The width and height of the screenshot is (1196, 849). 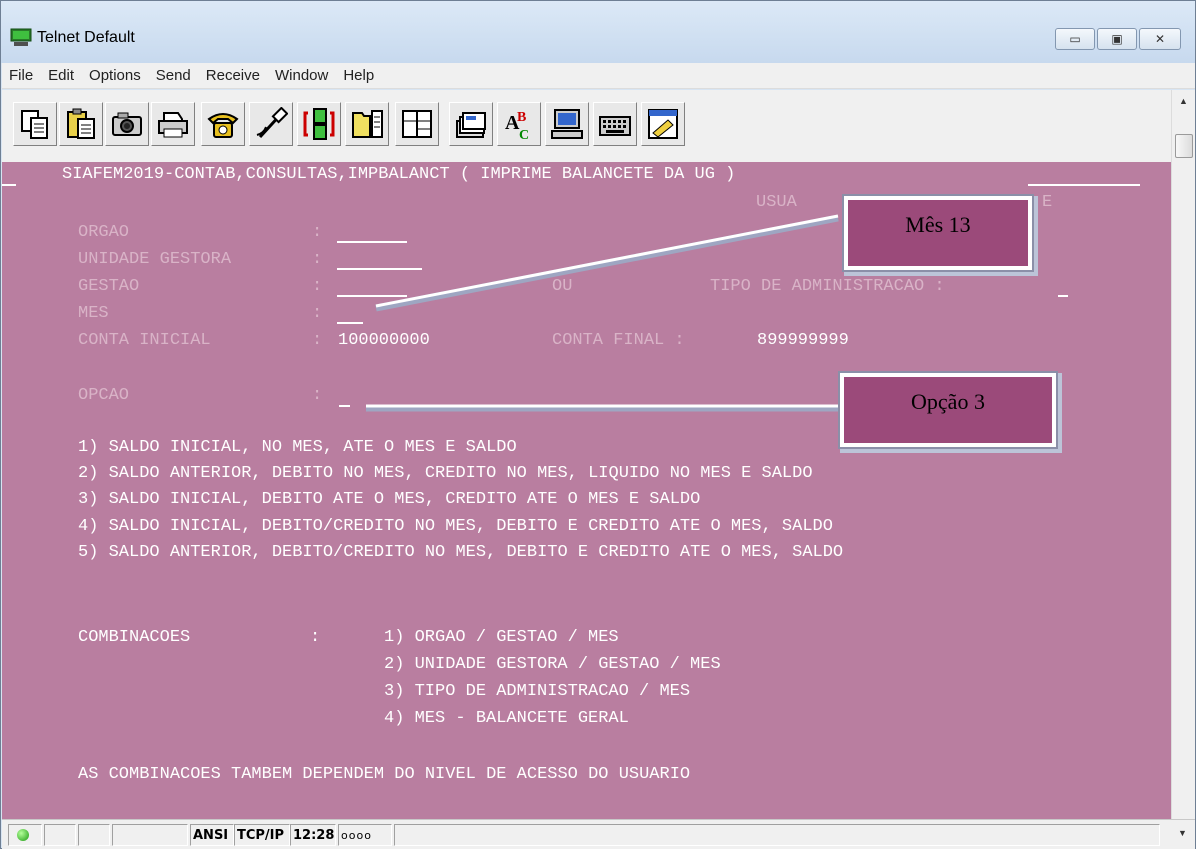 What do you see at coordinates (223, 124) in the screenshot?
I see `phone-icon` at bounding box center [223, 124].